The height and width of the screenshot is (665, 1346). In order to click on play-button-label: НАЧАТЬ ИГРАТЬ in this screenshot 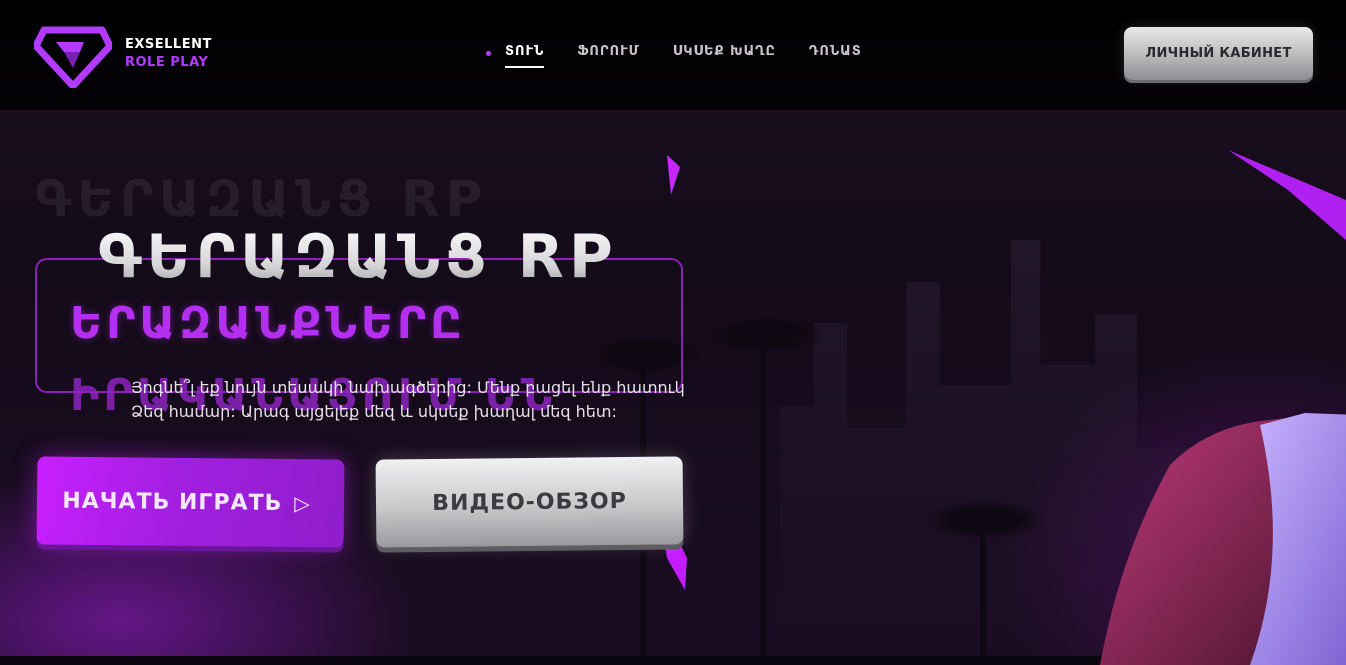, I will do `click(172, 502)`.